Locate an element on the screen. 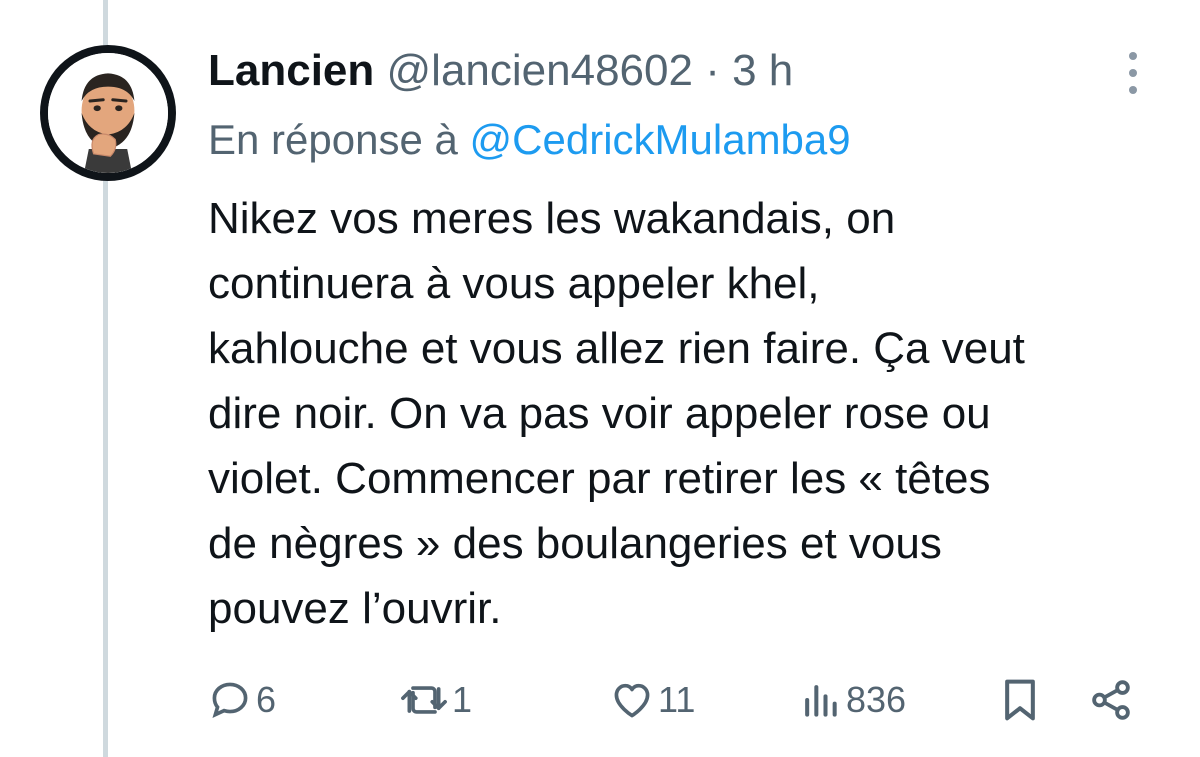 The image size is (1200, 757). more-options-button is located at coordinates (1133, 73).